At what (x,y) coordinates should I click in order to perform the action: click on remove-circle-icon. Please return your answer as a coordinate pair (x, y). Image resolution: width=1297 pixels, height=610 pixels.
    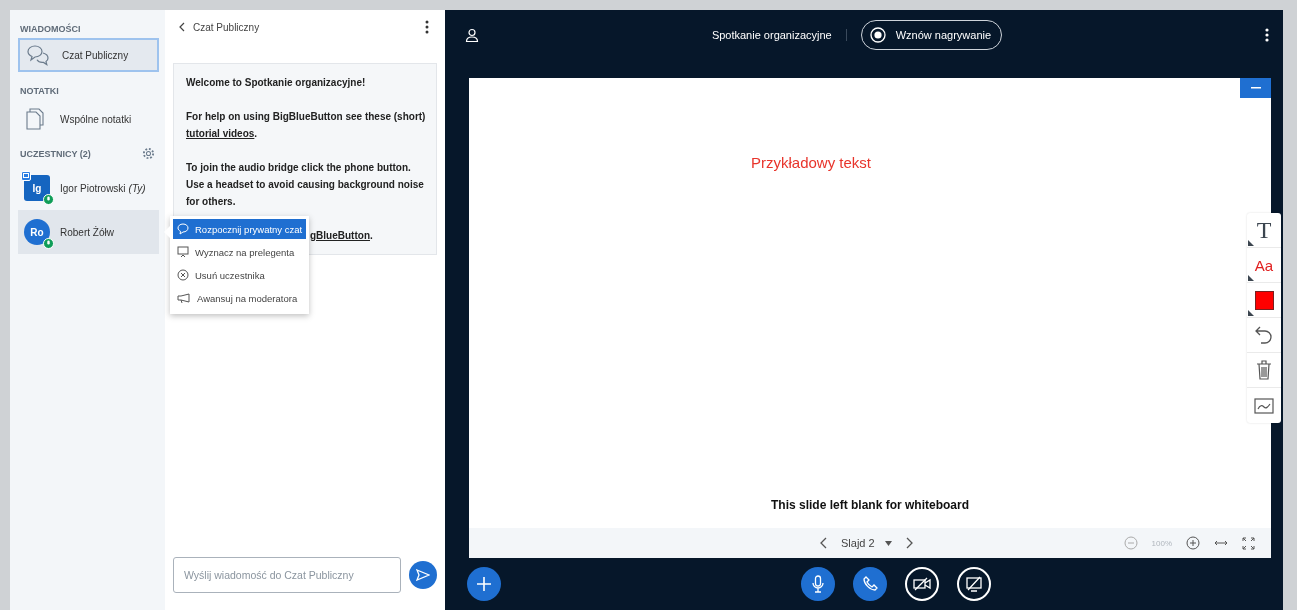
    Looking at the image, I should click on (183, 275).